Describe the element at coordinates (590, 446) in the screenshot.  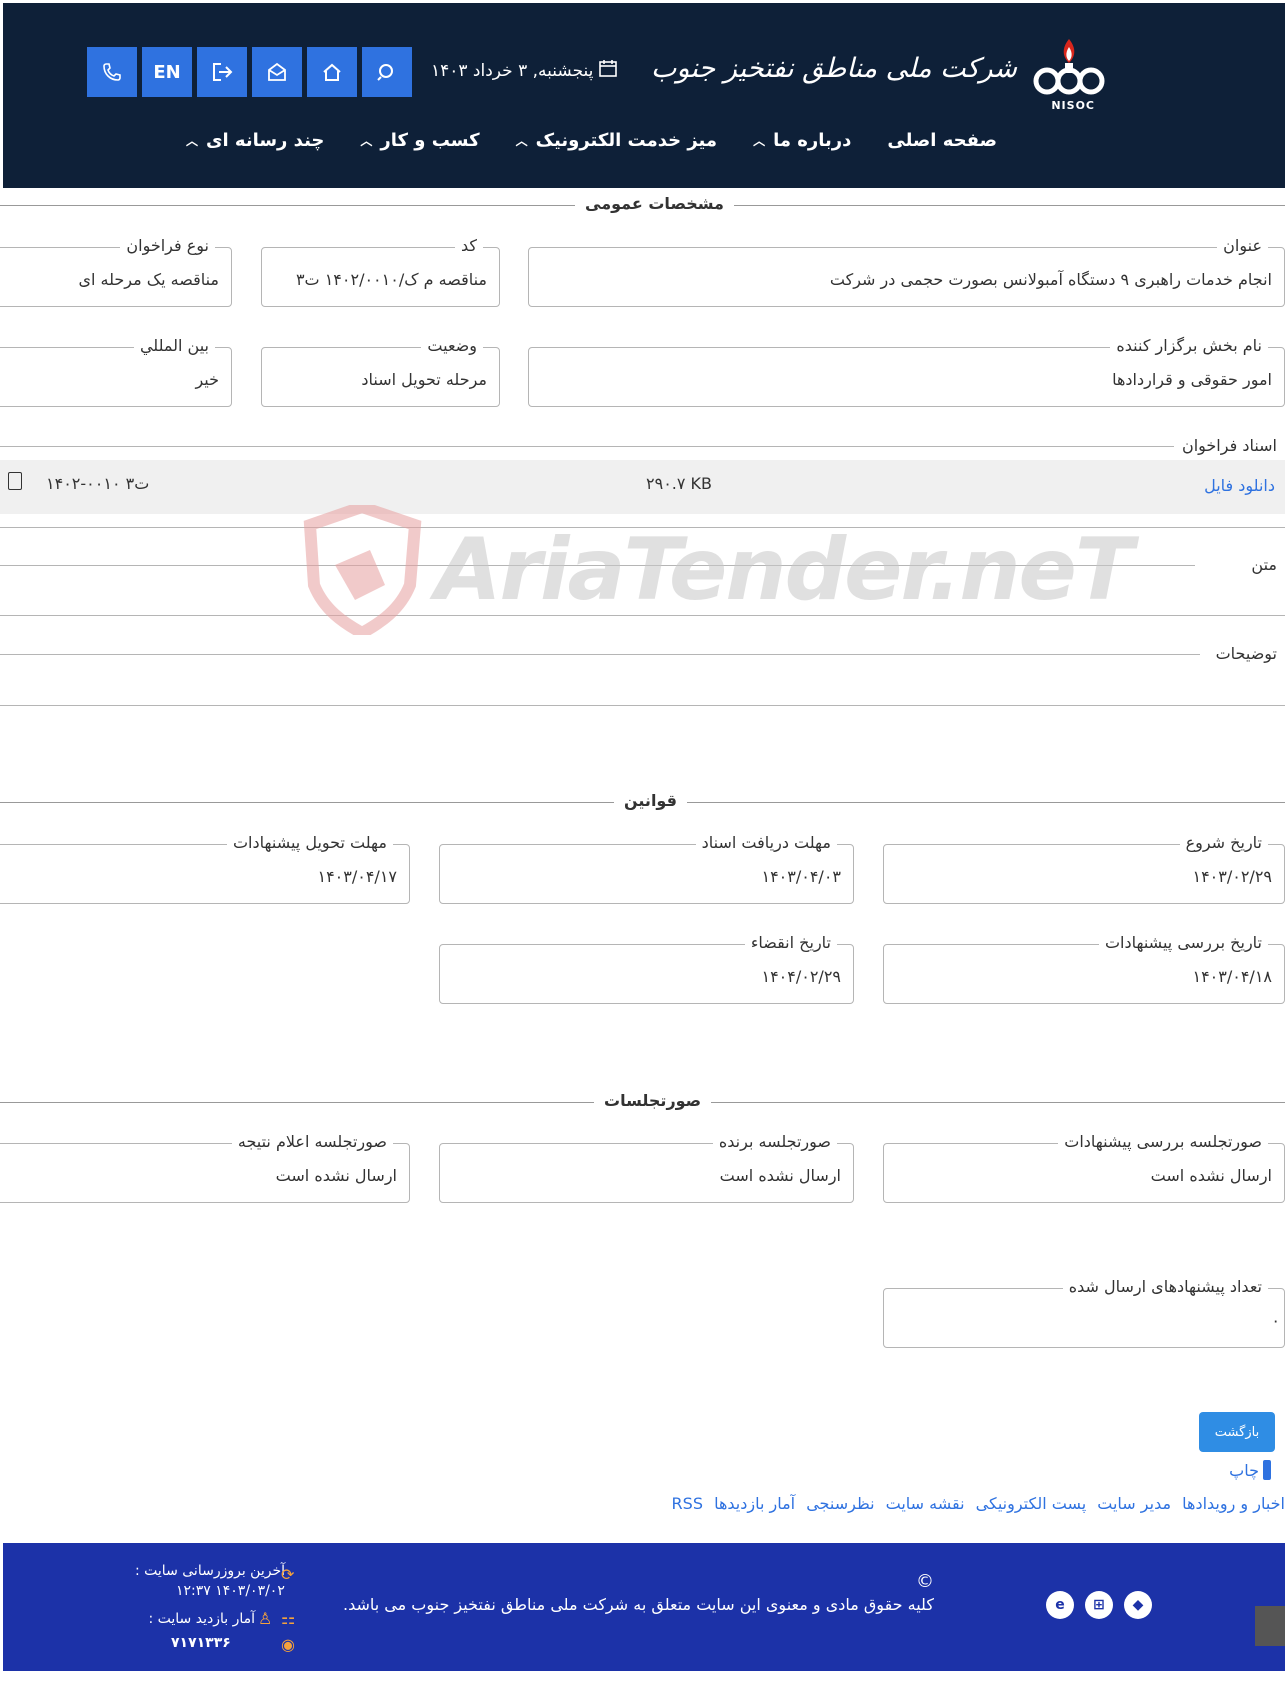
I see `docs-divider` at that location.